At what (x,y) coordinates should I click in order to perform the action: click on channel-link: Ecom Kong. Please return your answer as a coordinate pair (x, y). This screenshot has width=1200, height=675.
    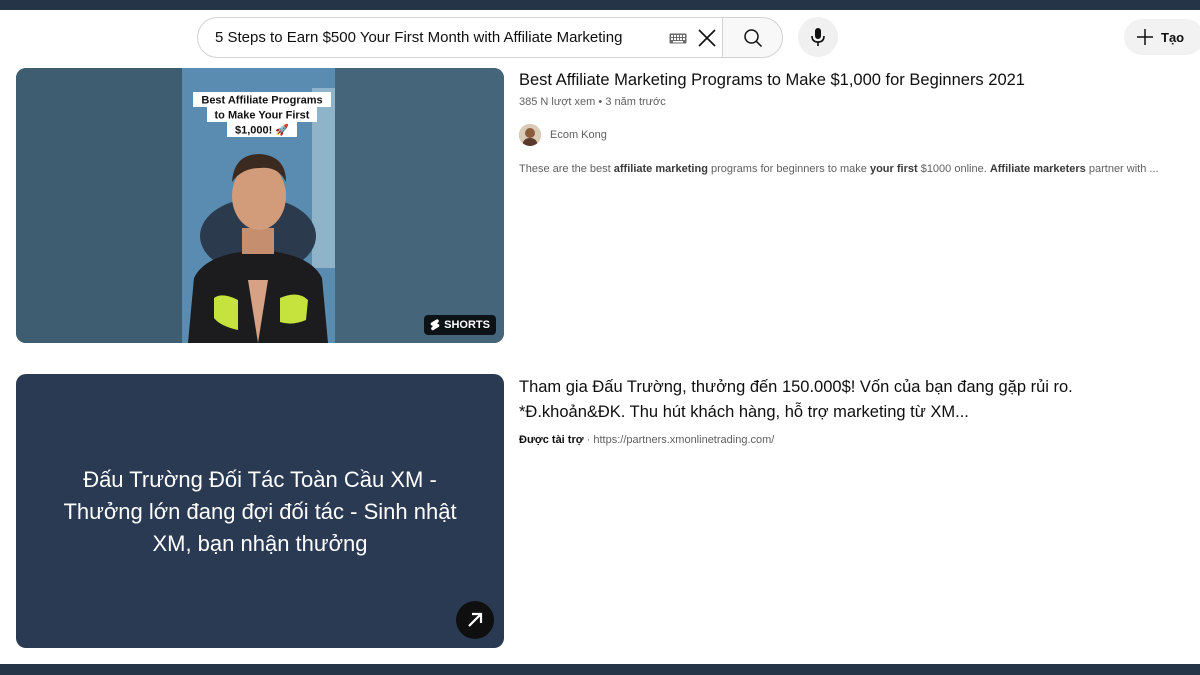
    Looking at the image, I should click on (563, 135).